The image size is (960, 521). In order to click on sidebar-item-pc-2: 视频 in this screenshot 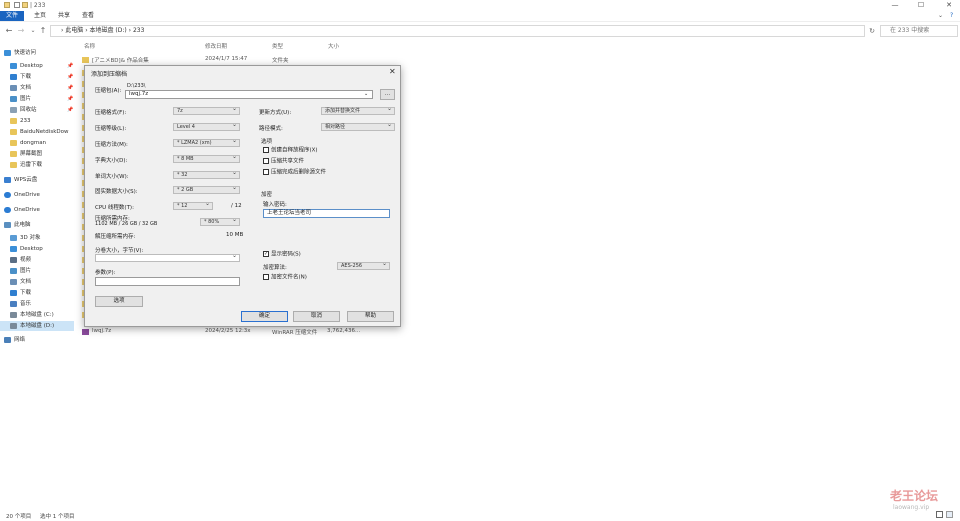, I will do `click(20, 260)`.